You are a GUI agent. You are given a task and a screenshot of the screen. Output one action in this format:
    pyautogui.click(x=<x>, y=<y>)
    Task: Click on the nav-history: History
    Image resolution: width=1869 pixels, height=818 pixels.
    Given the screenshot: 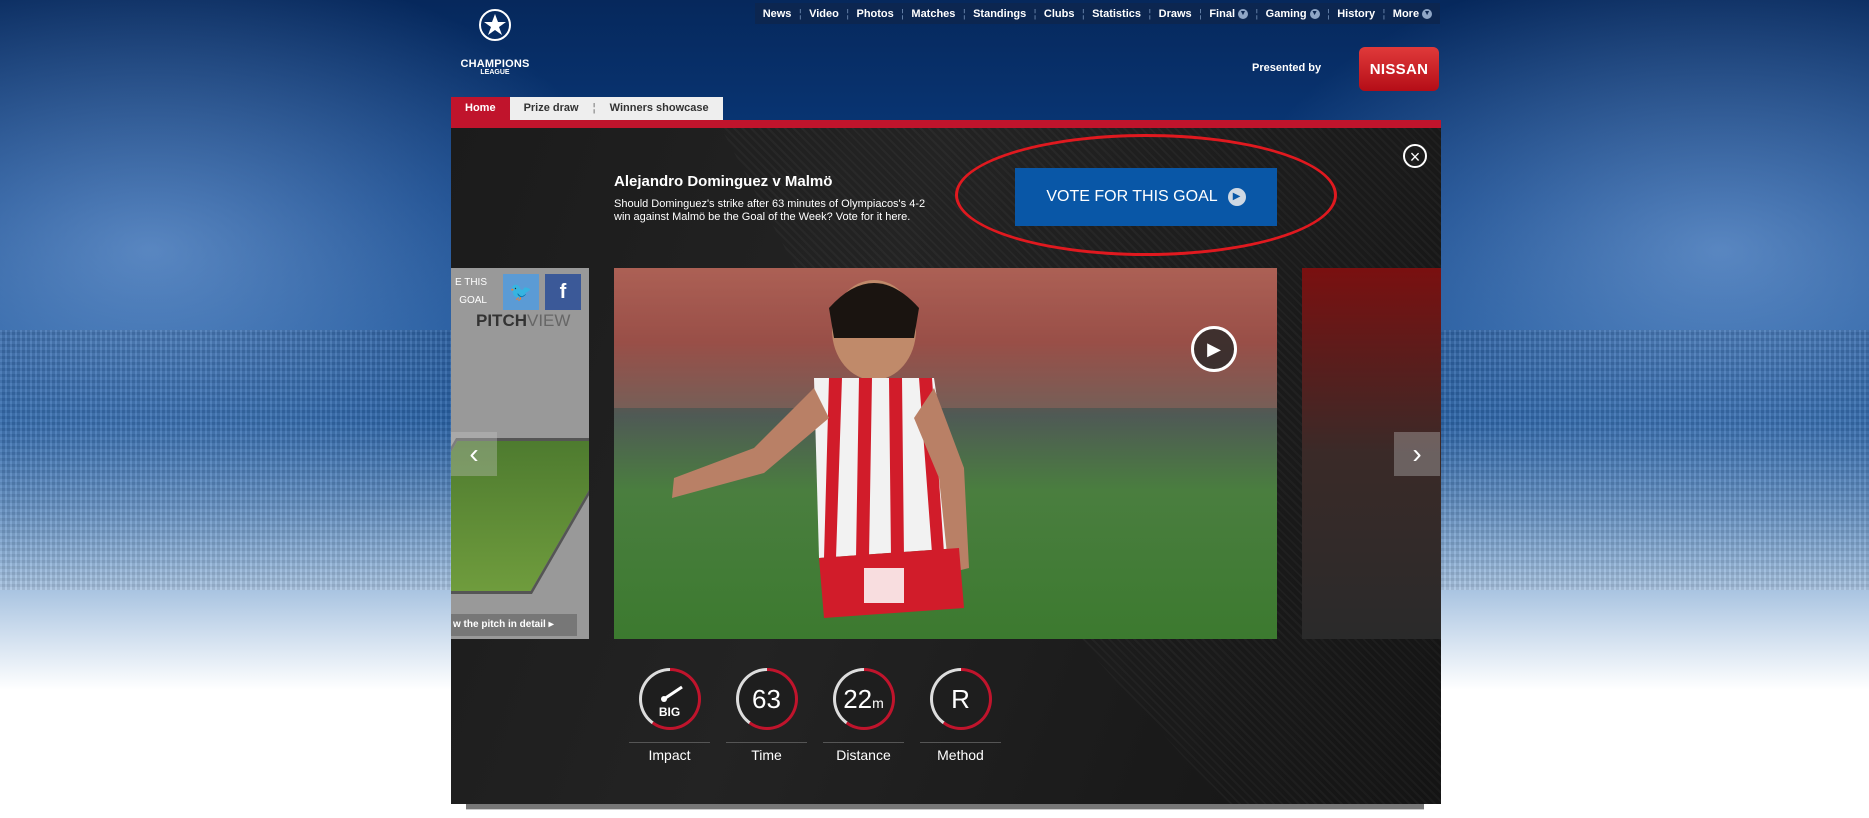 What is the action you would take?
    pyautogui.click(x=1356, y=14)
    